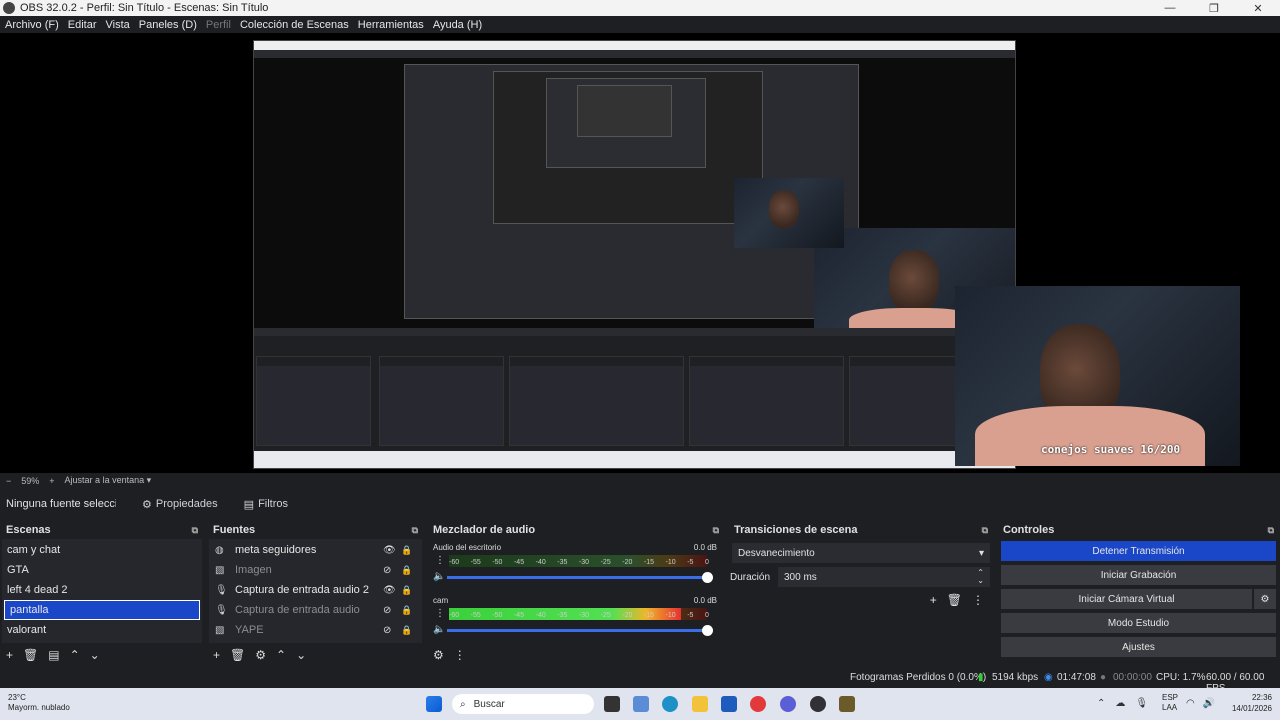 The height and width of the screenshot is (720, 1280). Describe the element at coordinates (758, 704) in the screenshot. I see `opera-icon` at that location.